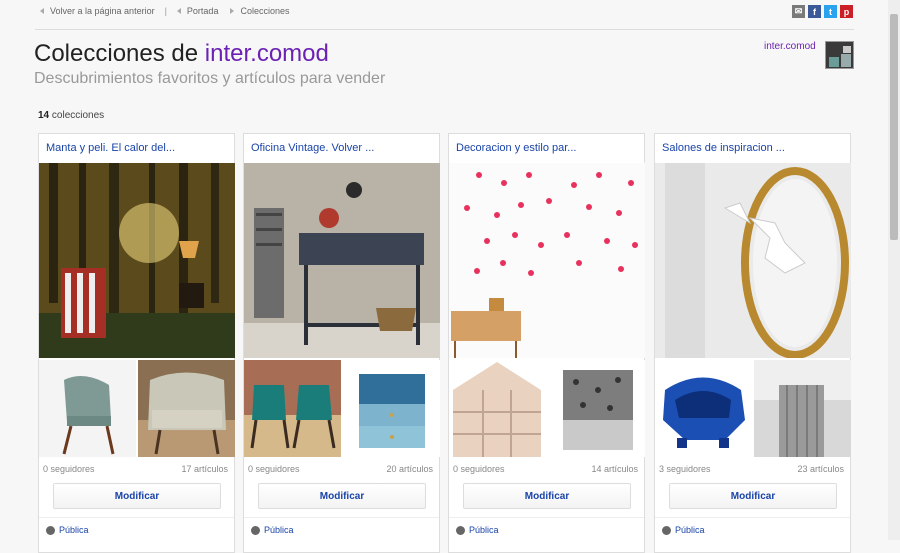 This screenshot has width=900, height=553. Describe the element at coordinates (203, 11) in the screenshot. I see `breadcrumb-home: Portada` at that location.